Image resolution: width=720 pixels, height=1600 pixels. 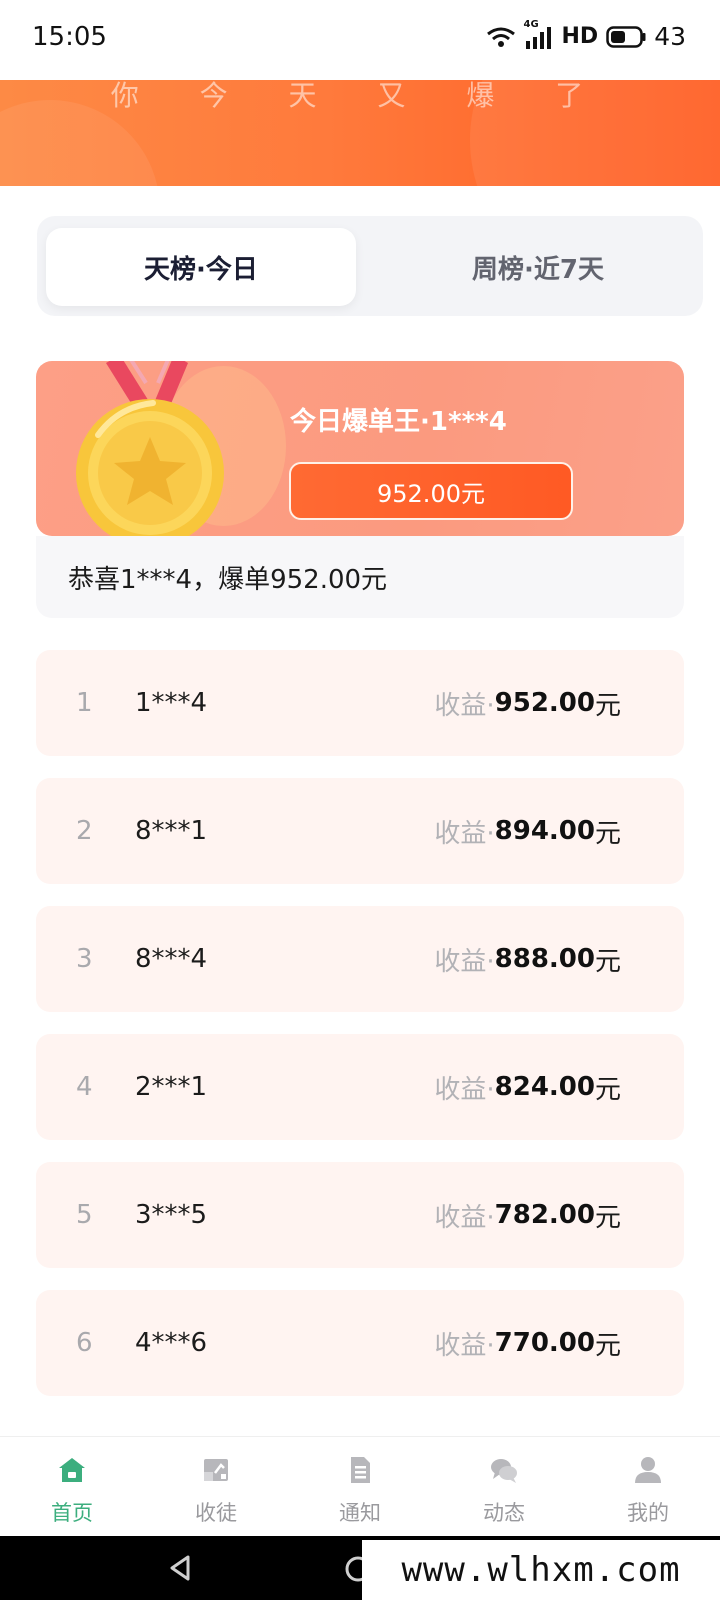 I want to click on leaderboard-tabs: 天榜·今日 周榜·近7天, so click(x=370, y=266).